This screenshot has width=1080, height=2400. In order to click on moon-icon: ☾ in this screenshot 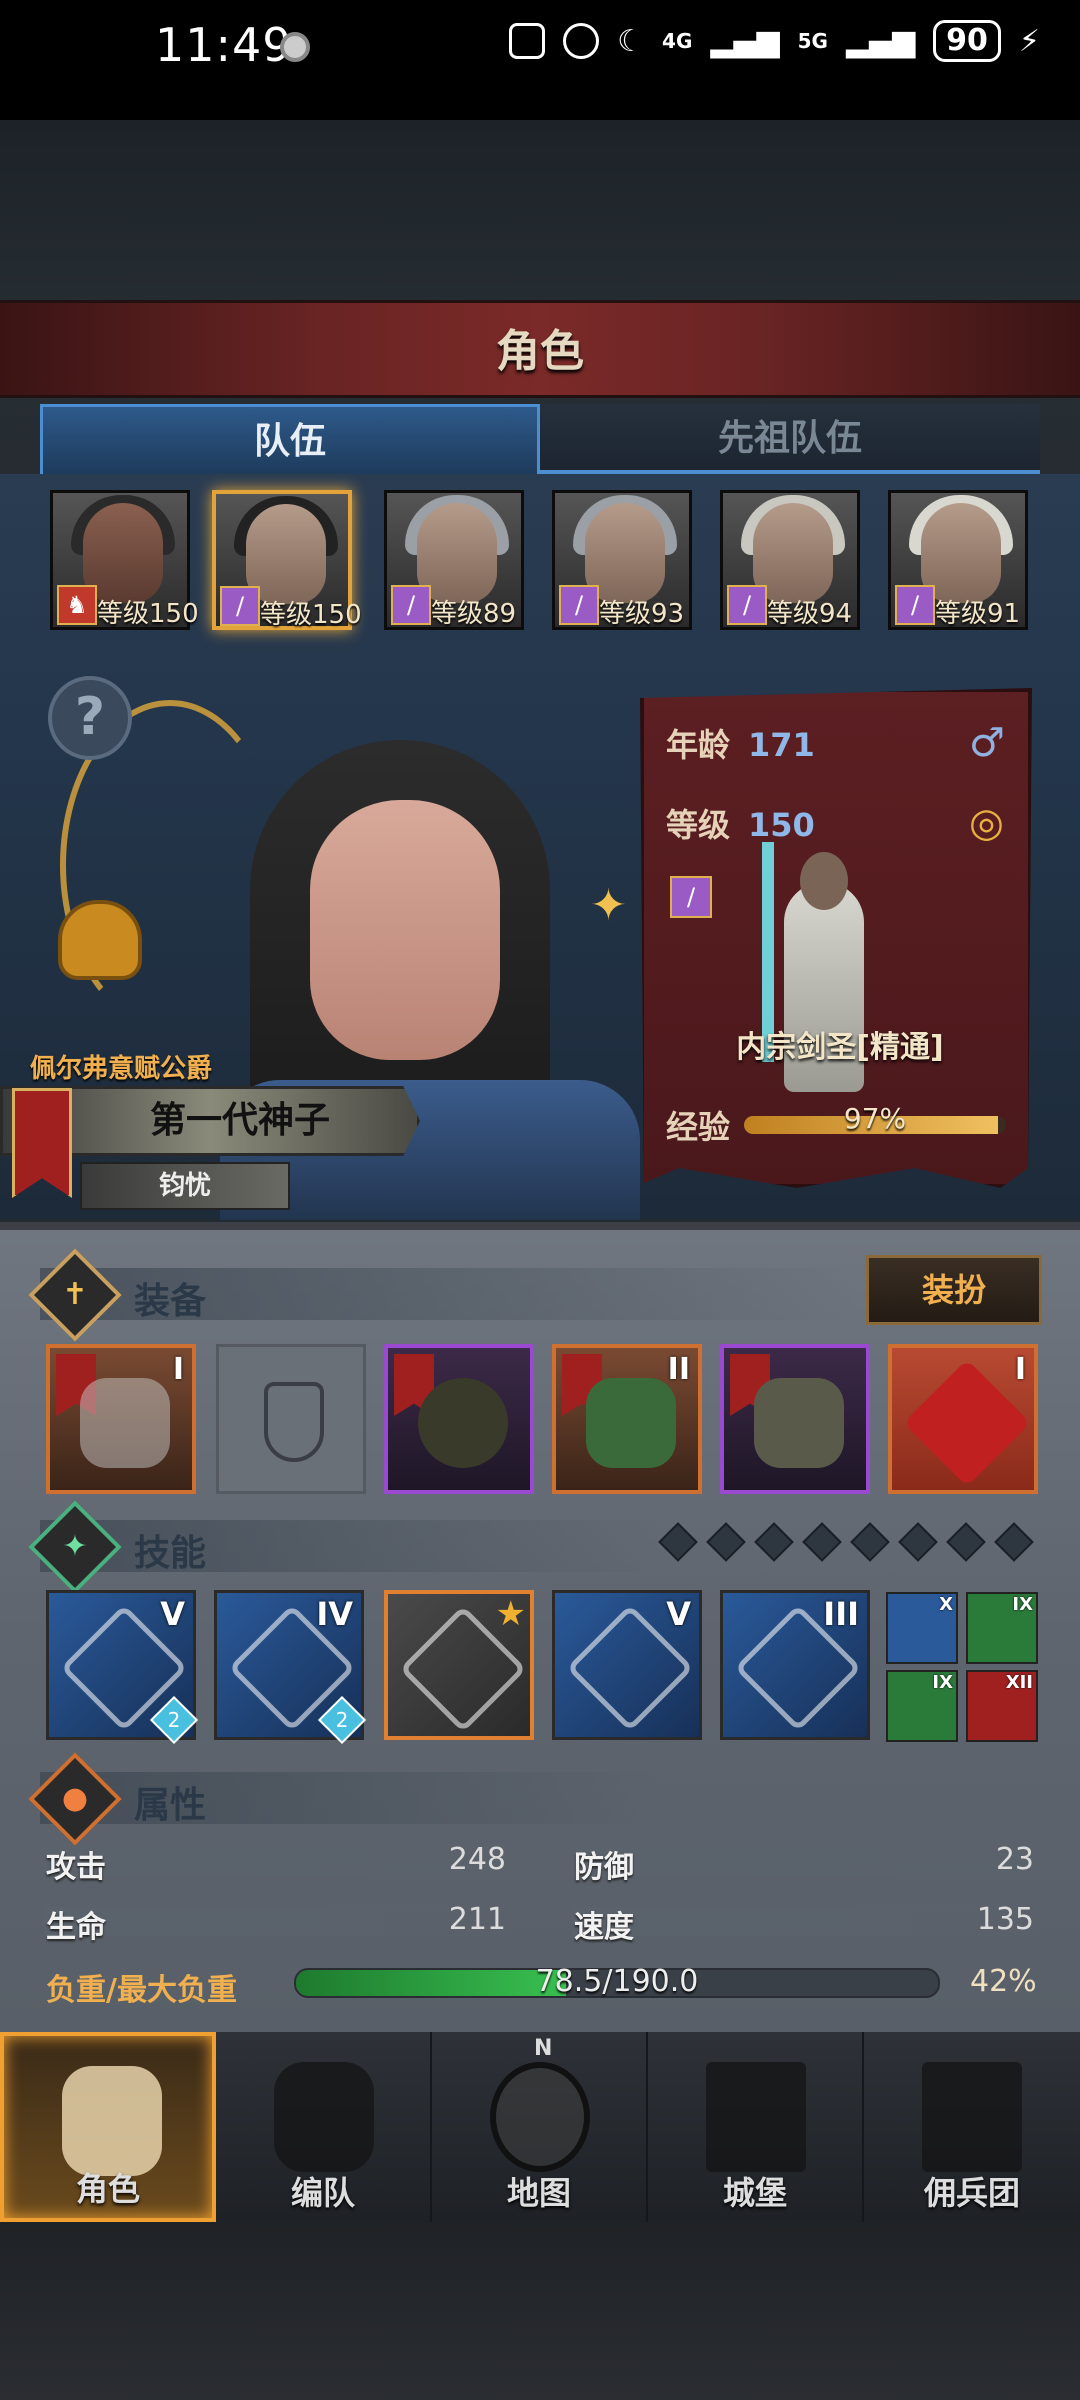, I will do `click(631, 41)`.